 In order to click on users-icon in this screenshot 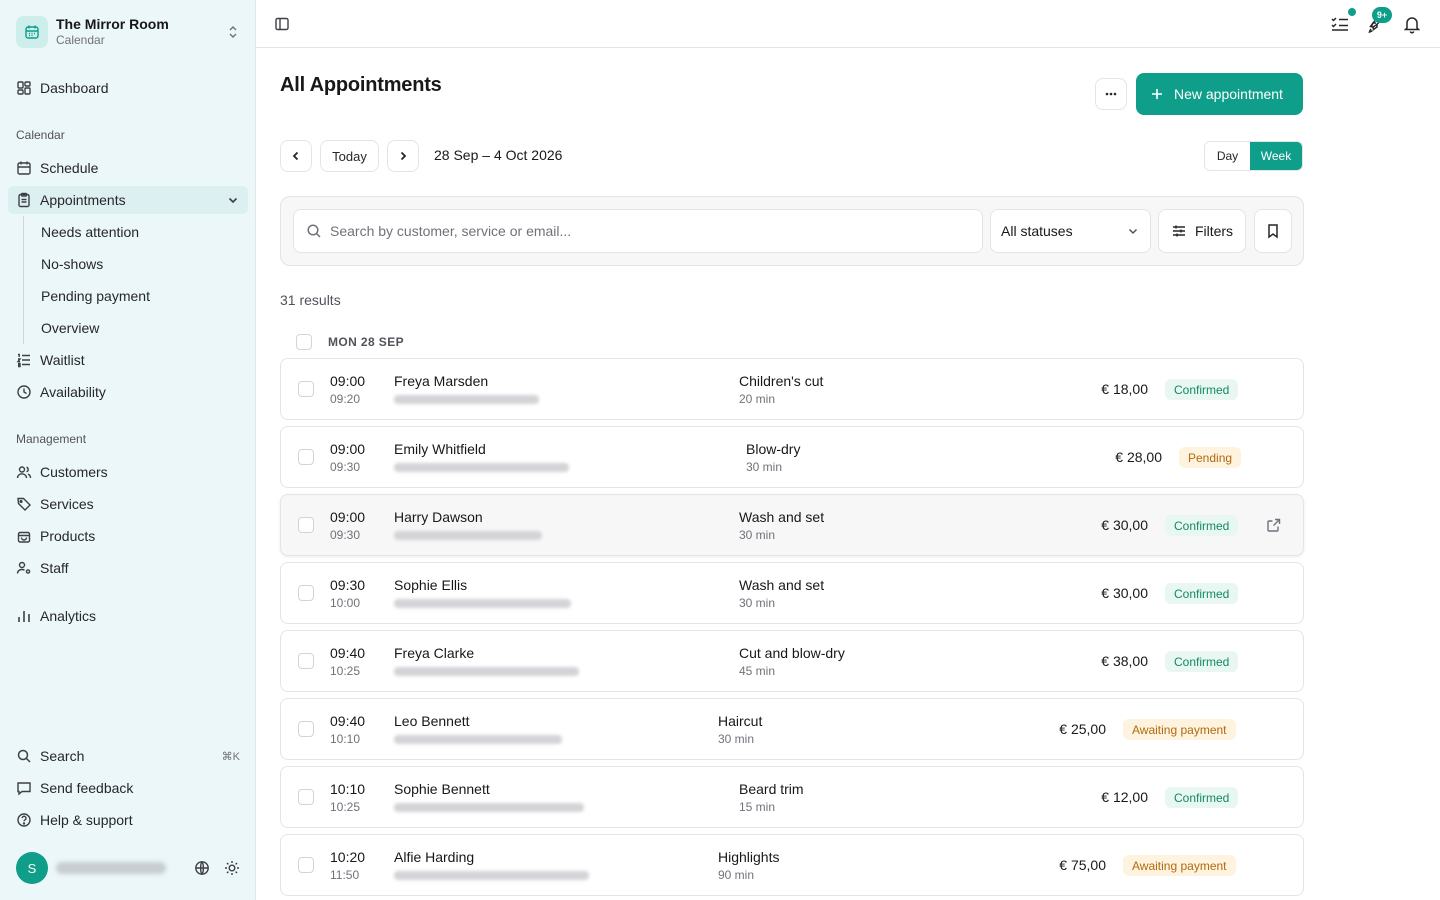, I will do `click(24, 472)`.